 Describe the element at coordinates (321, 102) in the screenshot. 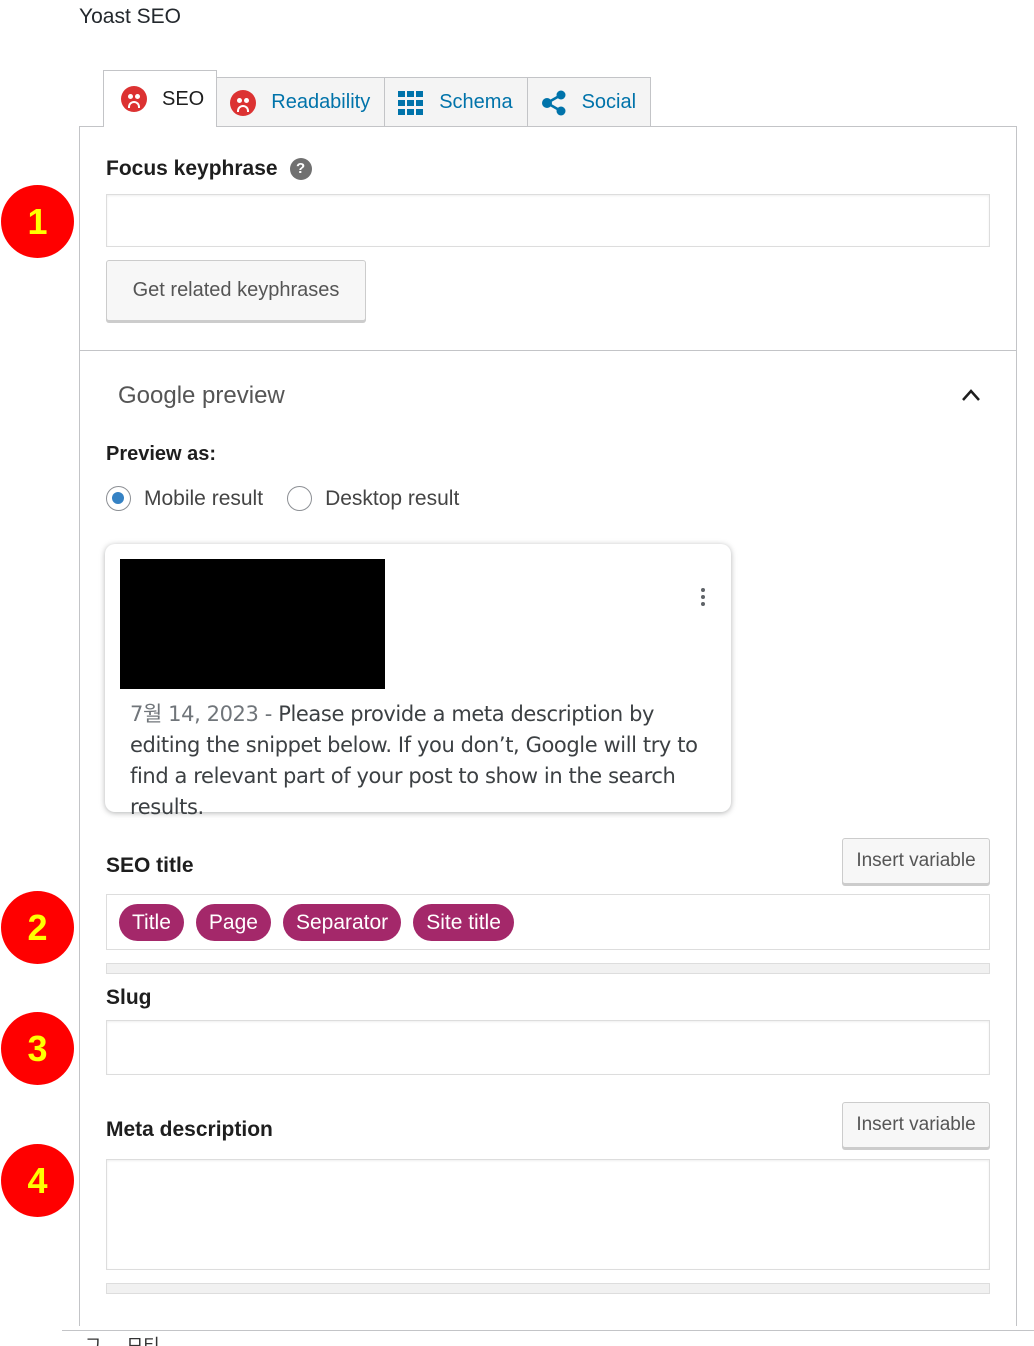

I see `tab-label: Readability` at that location.